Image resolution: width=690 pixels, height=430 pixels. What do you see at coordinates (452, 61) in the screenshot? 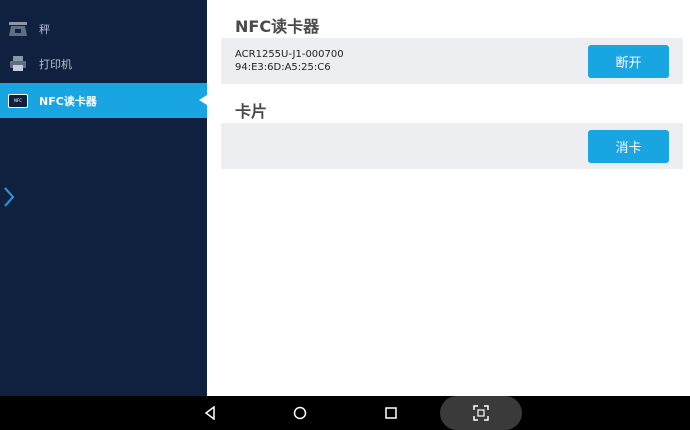
I see `nfc-device-panel: ACR1255U-J1-000700 94:E3:6D:A5:25:C6 断开` at bounding box center [452, 61].